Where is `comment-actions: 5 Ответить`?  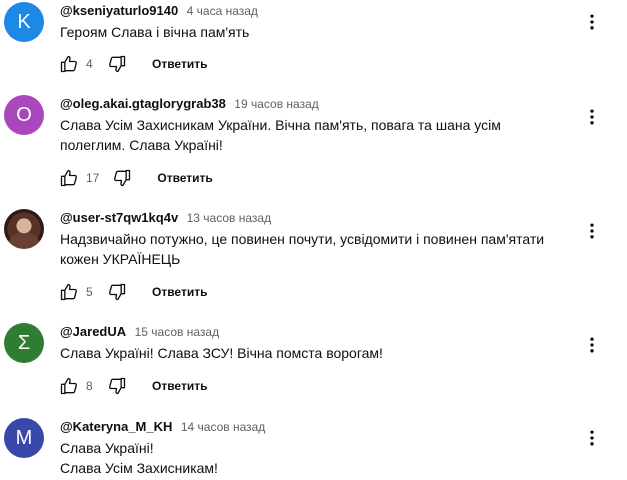 comment-actions: 5 Ответить is located at coordinates (132, 292).